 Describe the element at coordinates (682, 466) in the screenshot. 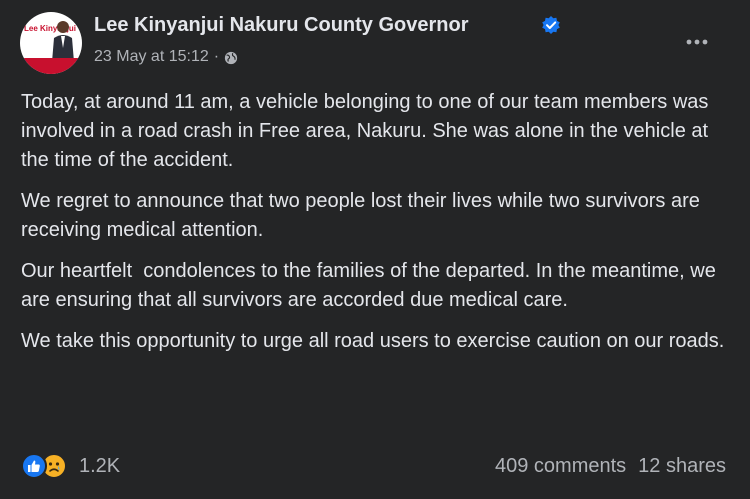

I see `shares-count-link: 12 shares` at that location.